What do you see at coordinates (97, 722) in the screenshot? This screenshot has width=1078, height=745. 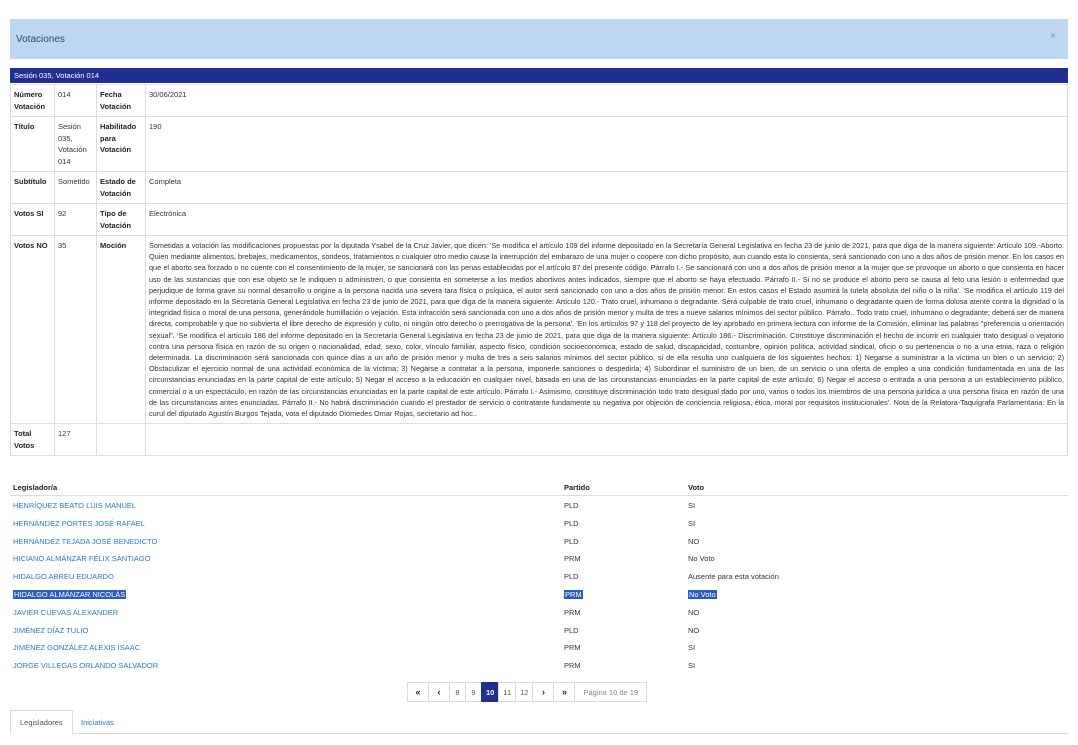 I see `tab-iniciativas: Iniciativas` at bounding box center [97, 722].